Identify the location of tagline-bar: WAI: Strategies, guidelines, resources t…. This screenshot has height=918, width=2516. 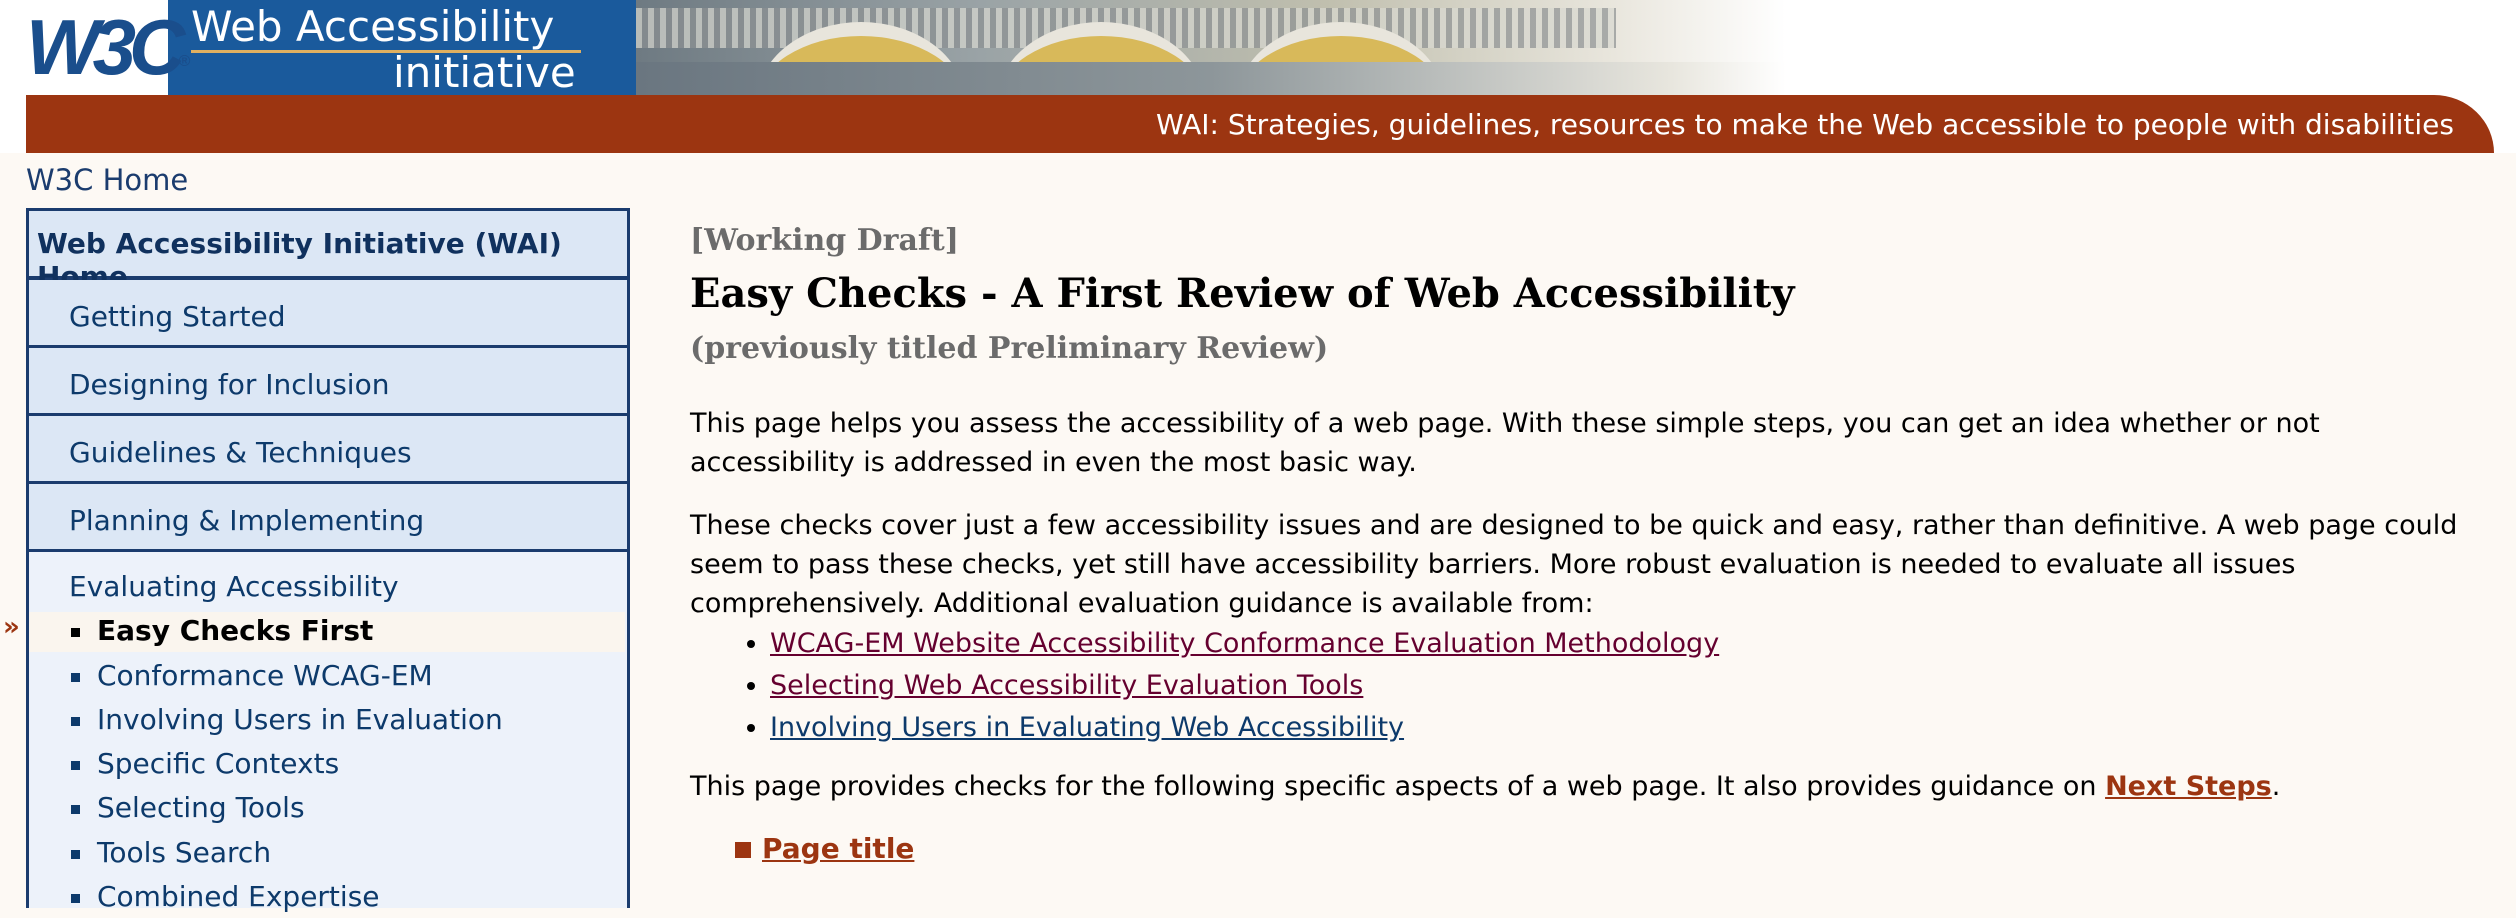
(1260, 124).